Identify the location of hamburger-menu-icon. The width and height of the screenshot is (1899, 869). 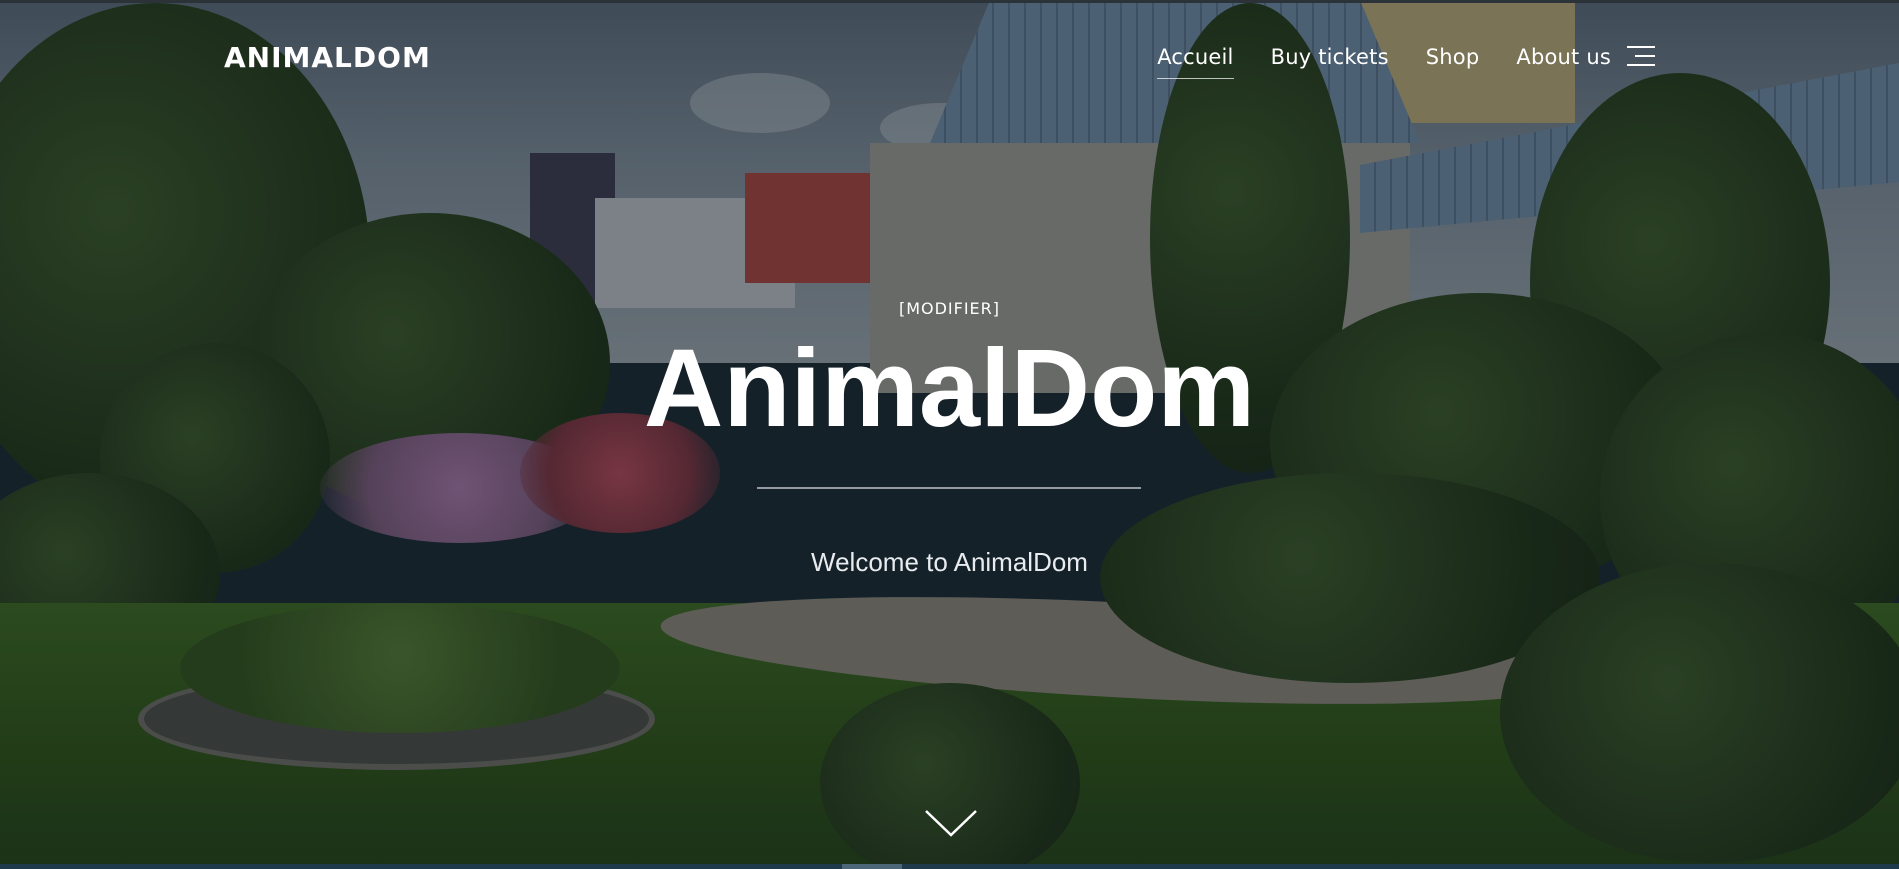
(1641, 57).